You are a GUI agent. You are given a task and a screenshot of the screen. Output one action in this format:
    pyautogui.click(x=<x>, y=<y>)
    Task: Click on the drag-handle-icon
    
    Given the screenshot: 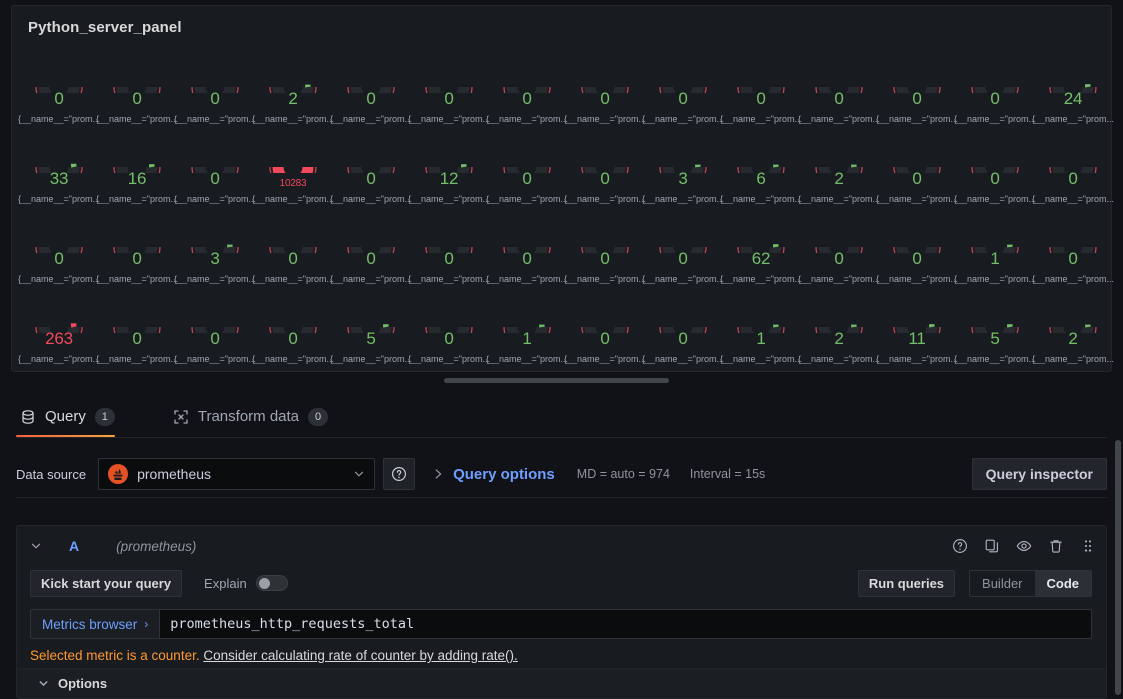 What is the action you would take?
    pyautogui.click(x=1088, y=546)
    